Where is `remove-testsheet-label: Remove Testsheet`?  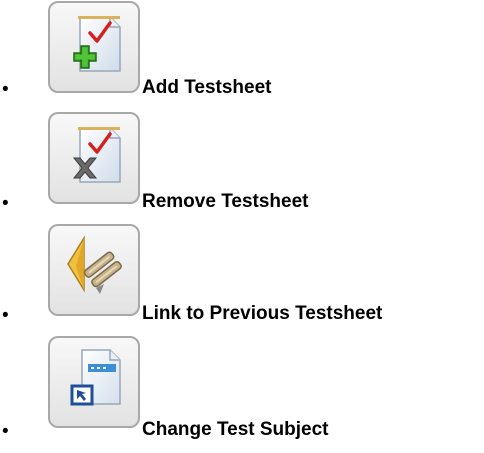 remove-testsheet-label: Remove Testsheet is located at coordinates (225, 201).